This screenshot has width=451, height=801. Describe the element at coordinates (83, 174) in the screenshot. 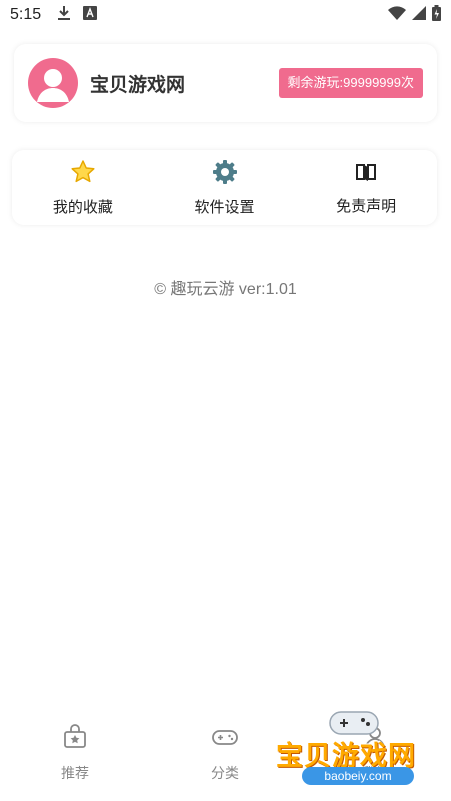

I see `star-icon` at that location.